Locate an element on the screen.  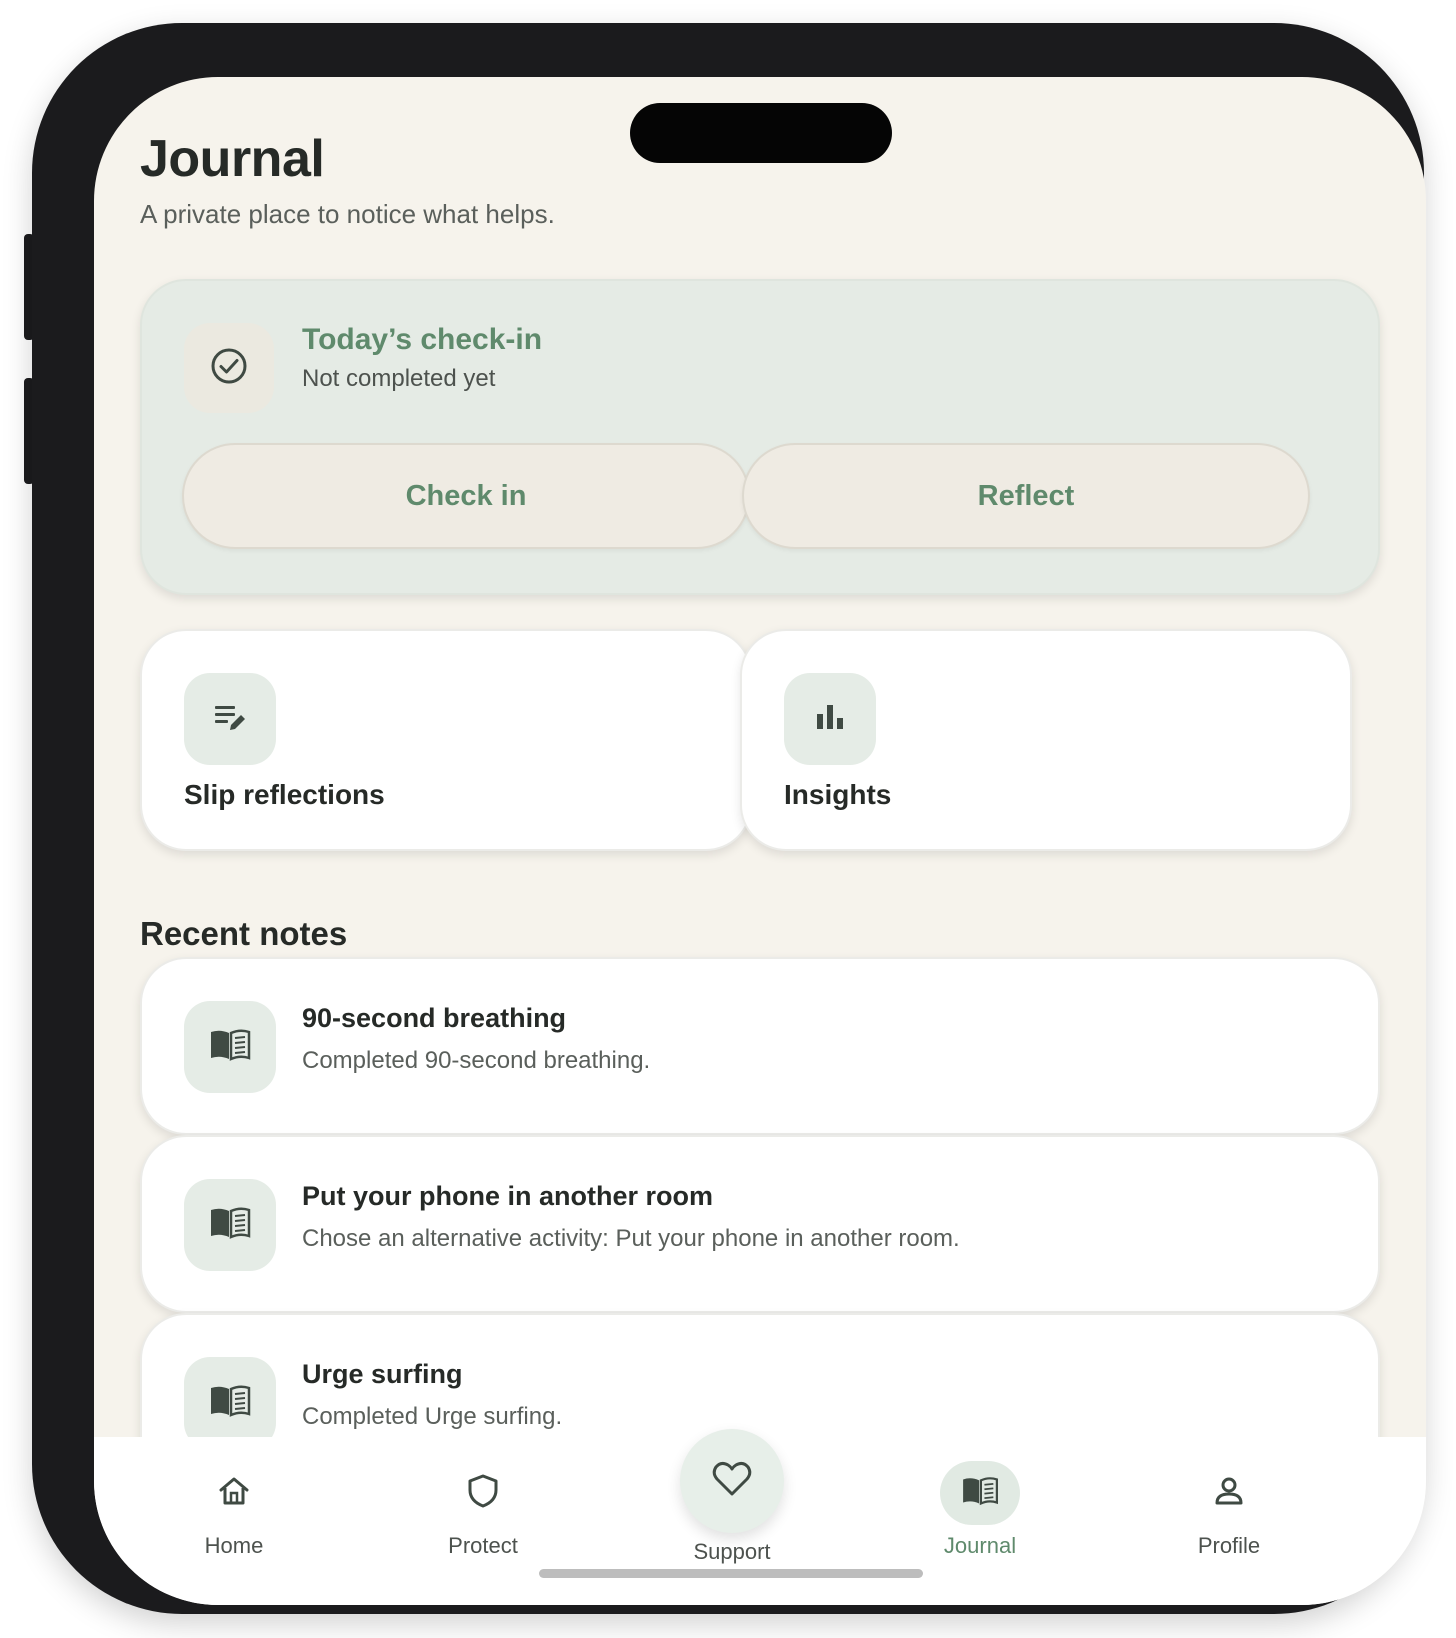
nav-item-protect: Protect is located at coordinates (483, 1516).